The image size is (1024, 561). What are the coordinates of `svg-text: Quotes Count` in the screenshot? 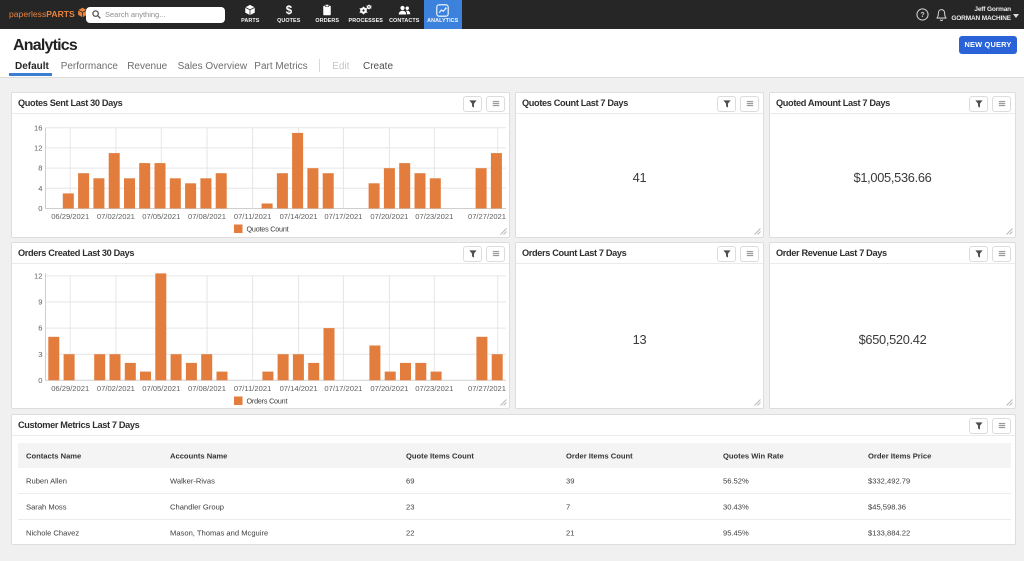 It's located at (268, 229).